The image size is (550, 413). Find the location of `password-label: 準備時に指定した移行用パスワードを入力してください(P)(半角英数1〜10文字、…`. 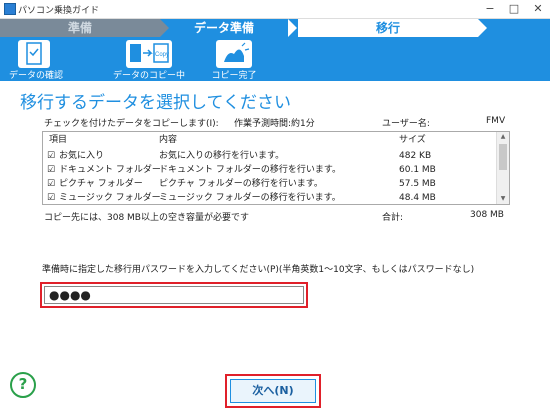

password-label: 準備時に指定した移行用パスワードを入力してください(P)(半角英数1〜10文字、… is located at coordinates (258, 270).